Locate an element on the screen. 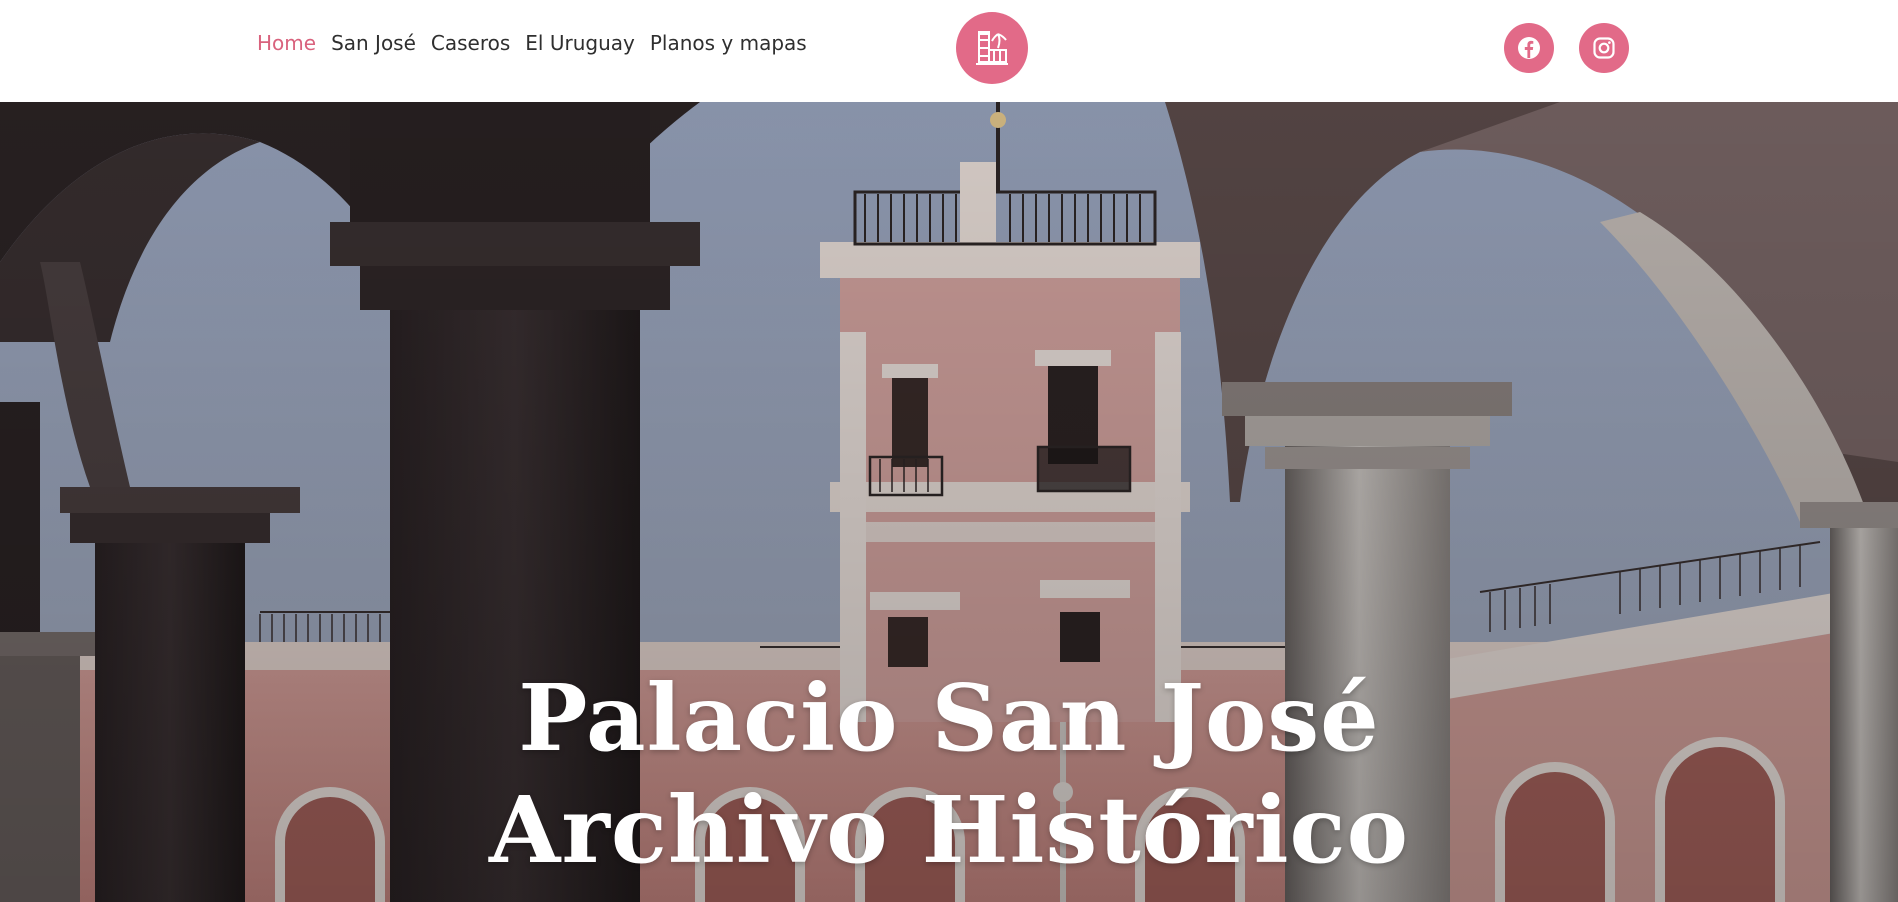  facebook-button is located at coordinates (1529, 48).